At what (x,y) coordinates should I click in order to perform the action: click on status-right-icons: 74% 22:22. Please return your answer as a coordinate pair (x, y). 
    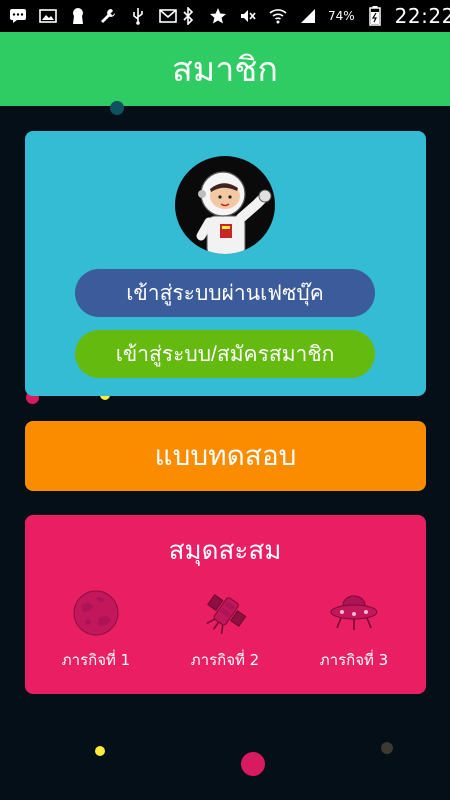
    Looking at the image, I should click on (314, 16).